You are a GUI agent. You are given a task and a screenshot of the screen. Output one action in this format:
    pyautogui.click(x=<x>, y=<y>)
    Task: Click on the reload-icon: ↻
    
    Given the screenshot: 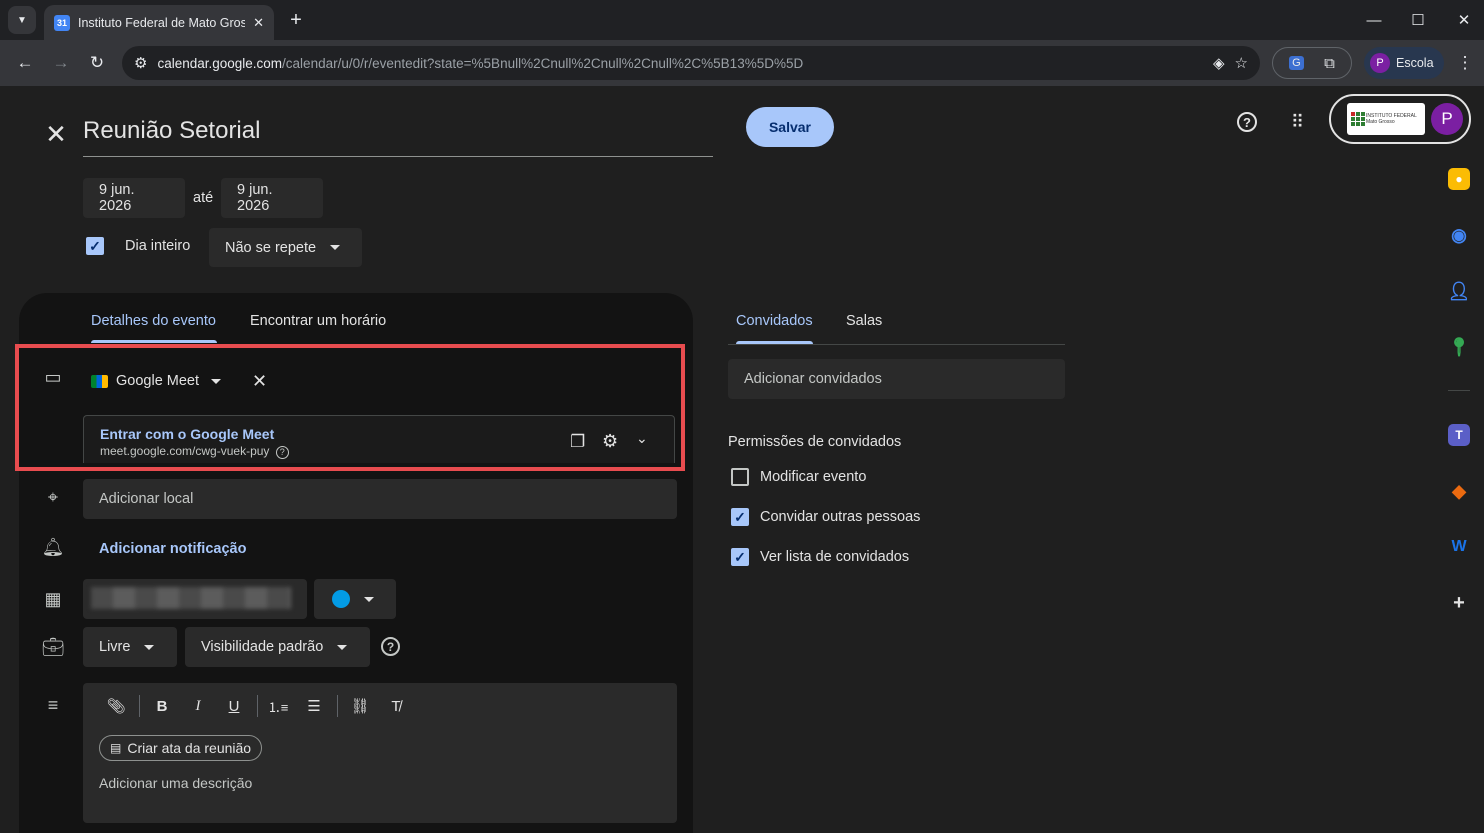 What is the action you would take?
    pyautogui.click(x=97, y=63)
    